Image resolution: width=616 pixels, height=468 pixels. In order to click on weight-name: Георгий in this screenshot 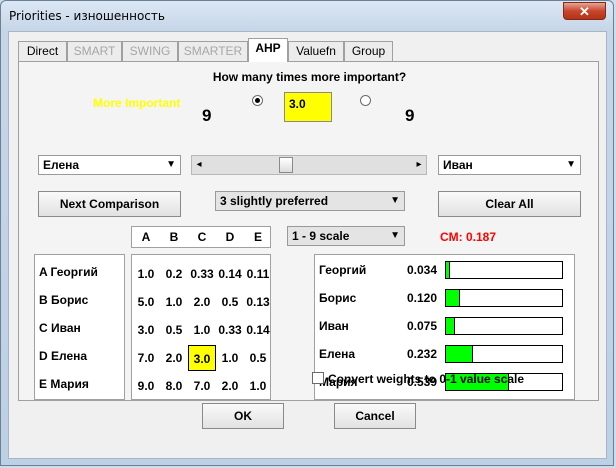, I will do `click(343, 270)`.